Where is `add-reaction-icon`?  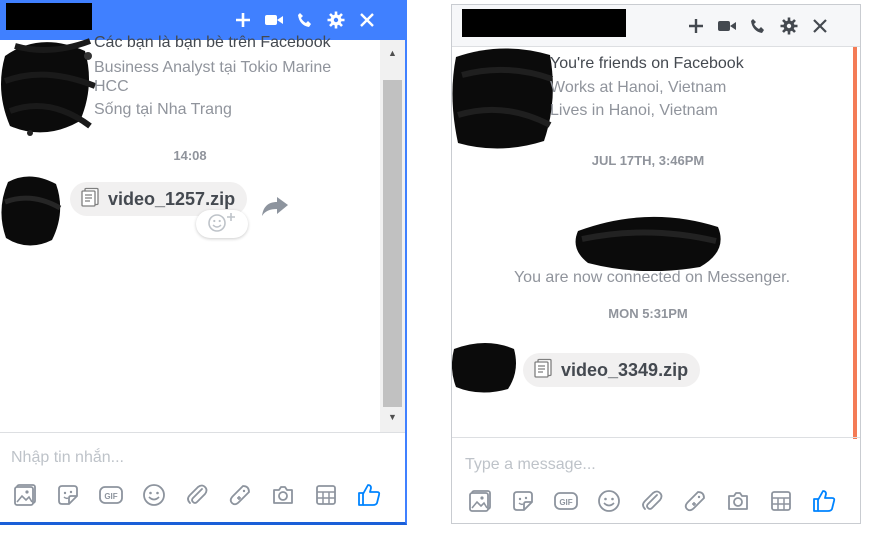 add-reaction-icon is located at coordinates (222, 224).